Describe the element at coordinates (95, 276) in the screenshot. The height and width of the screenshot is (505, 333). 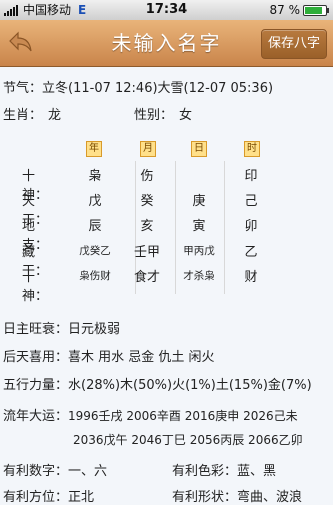
I see `cell-year-shishen-hidden: 枭伤财` at that location.